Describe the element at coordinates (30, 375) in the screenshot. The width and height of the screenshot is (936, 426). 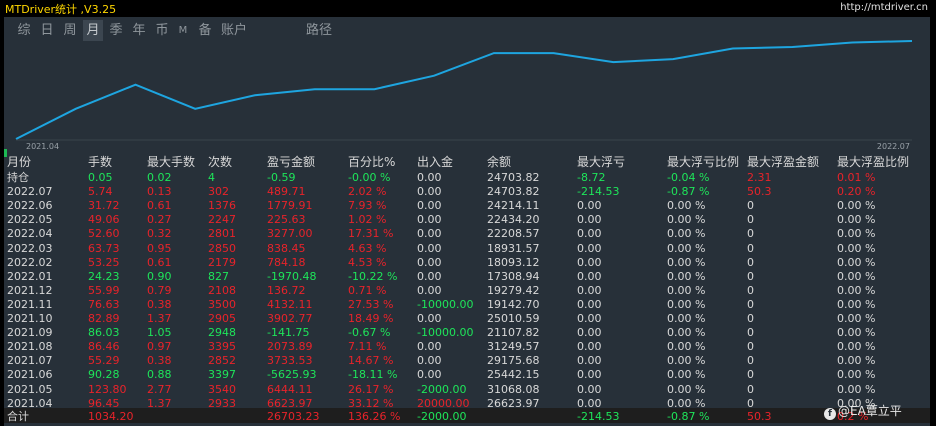
I see `row-month: 2021.06` at that location.